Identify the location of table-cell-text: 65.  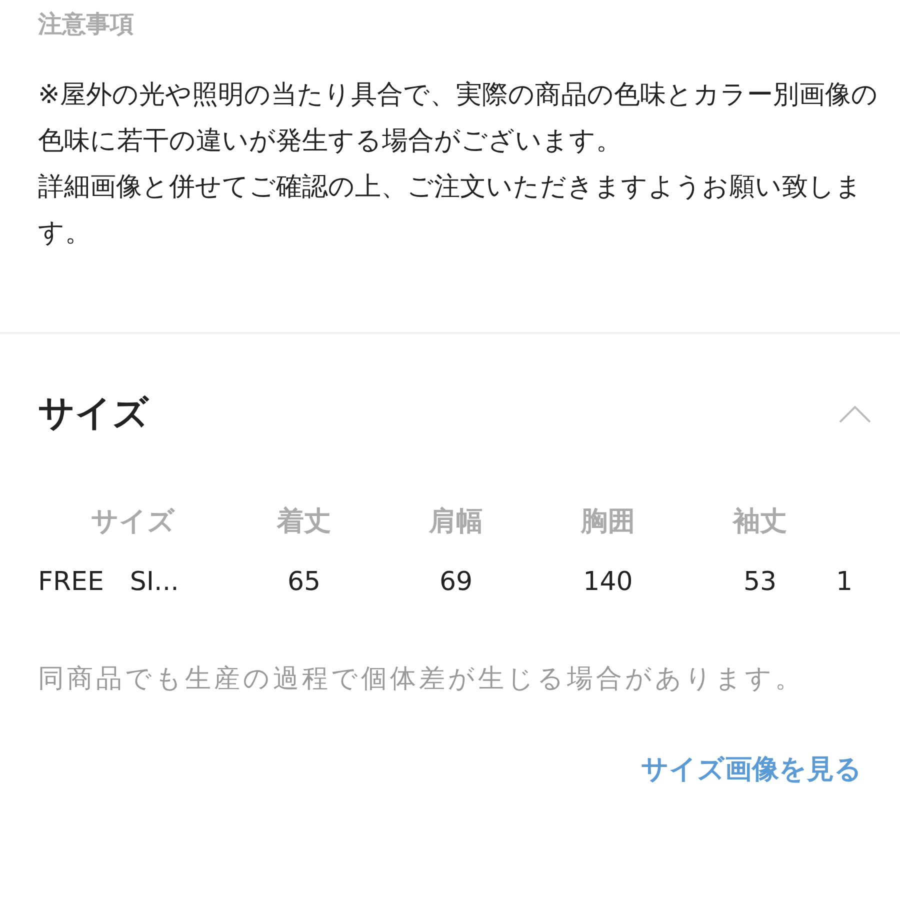
(304, 582).